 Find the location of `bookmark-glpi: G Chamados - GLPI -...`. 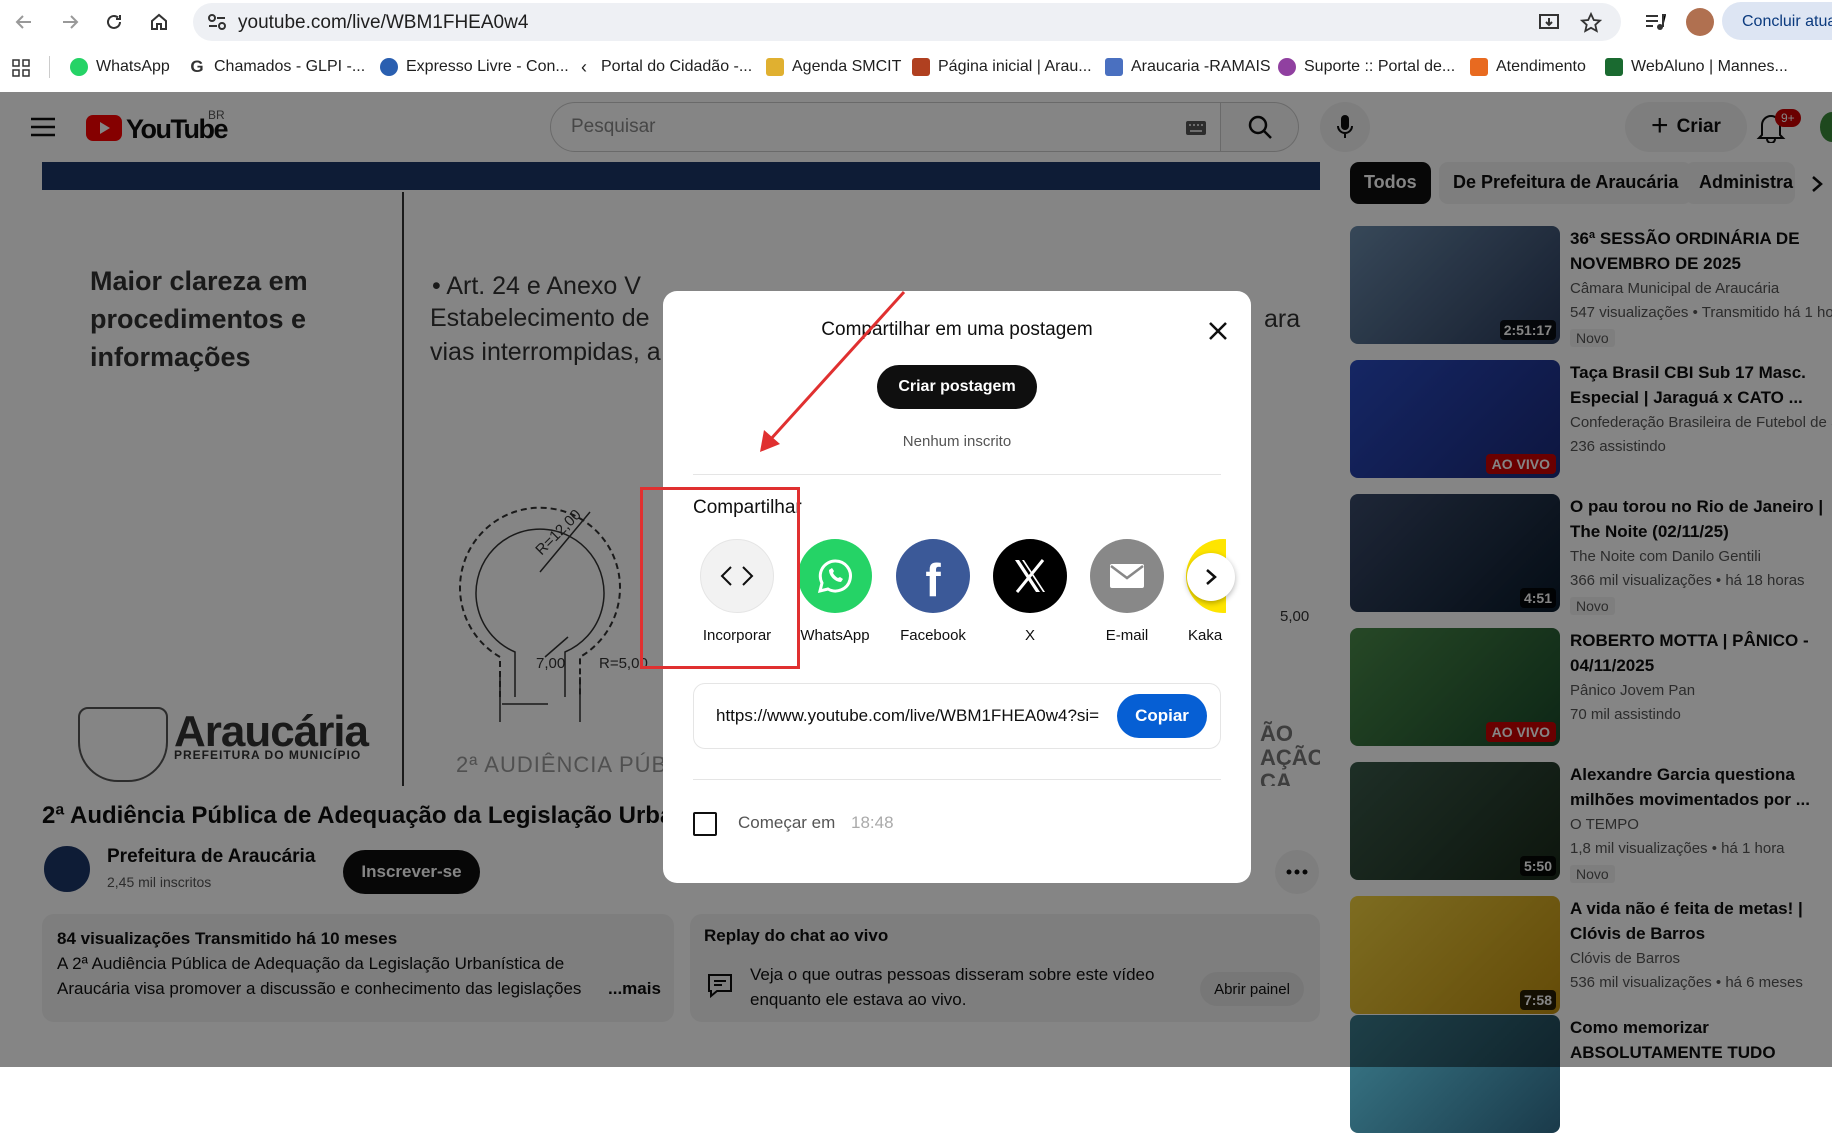

bookmark-glpi: G Chamados - GLPI -... is located at coordinates (277, 66).